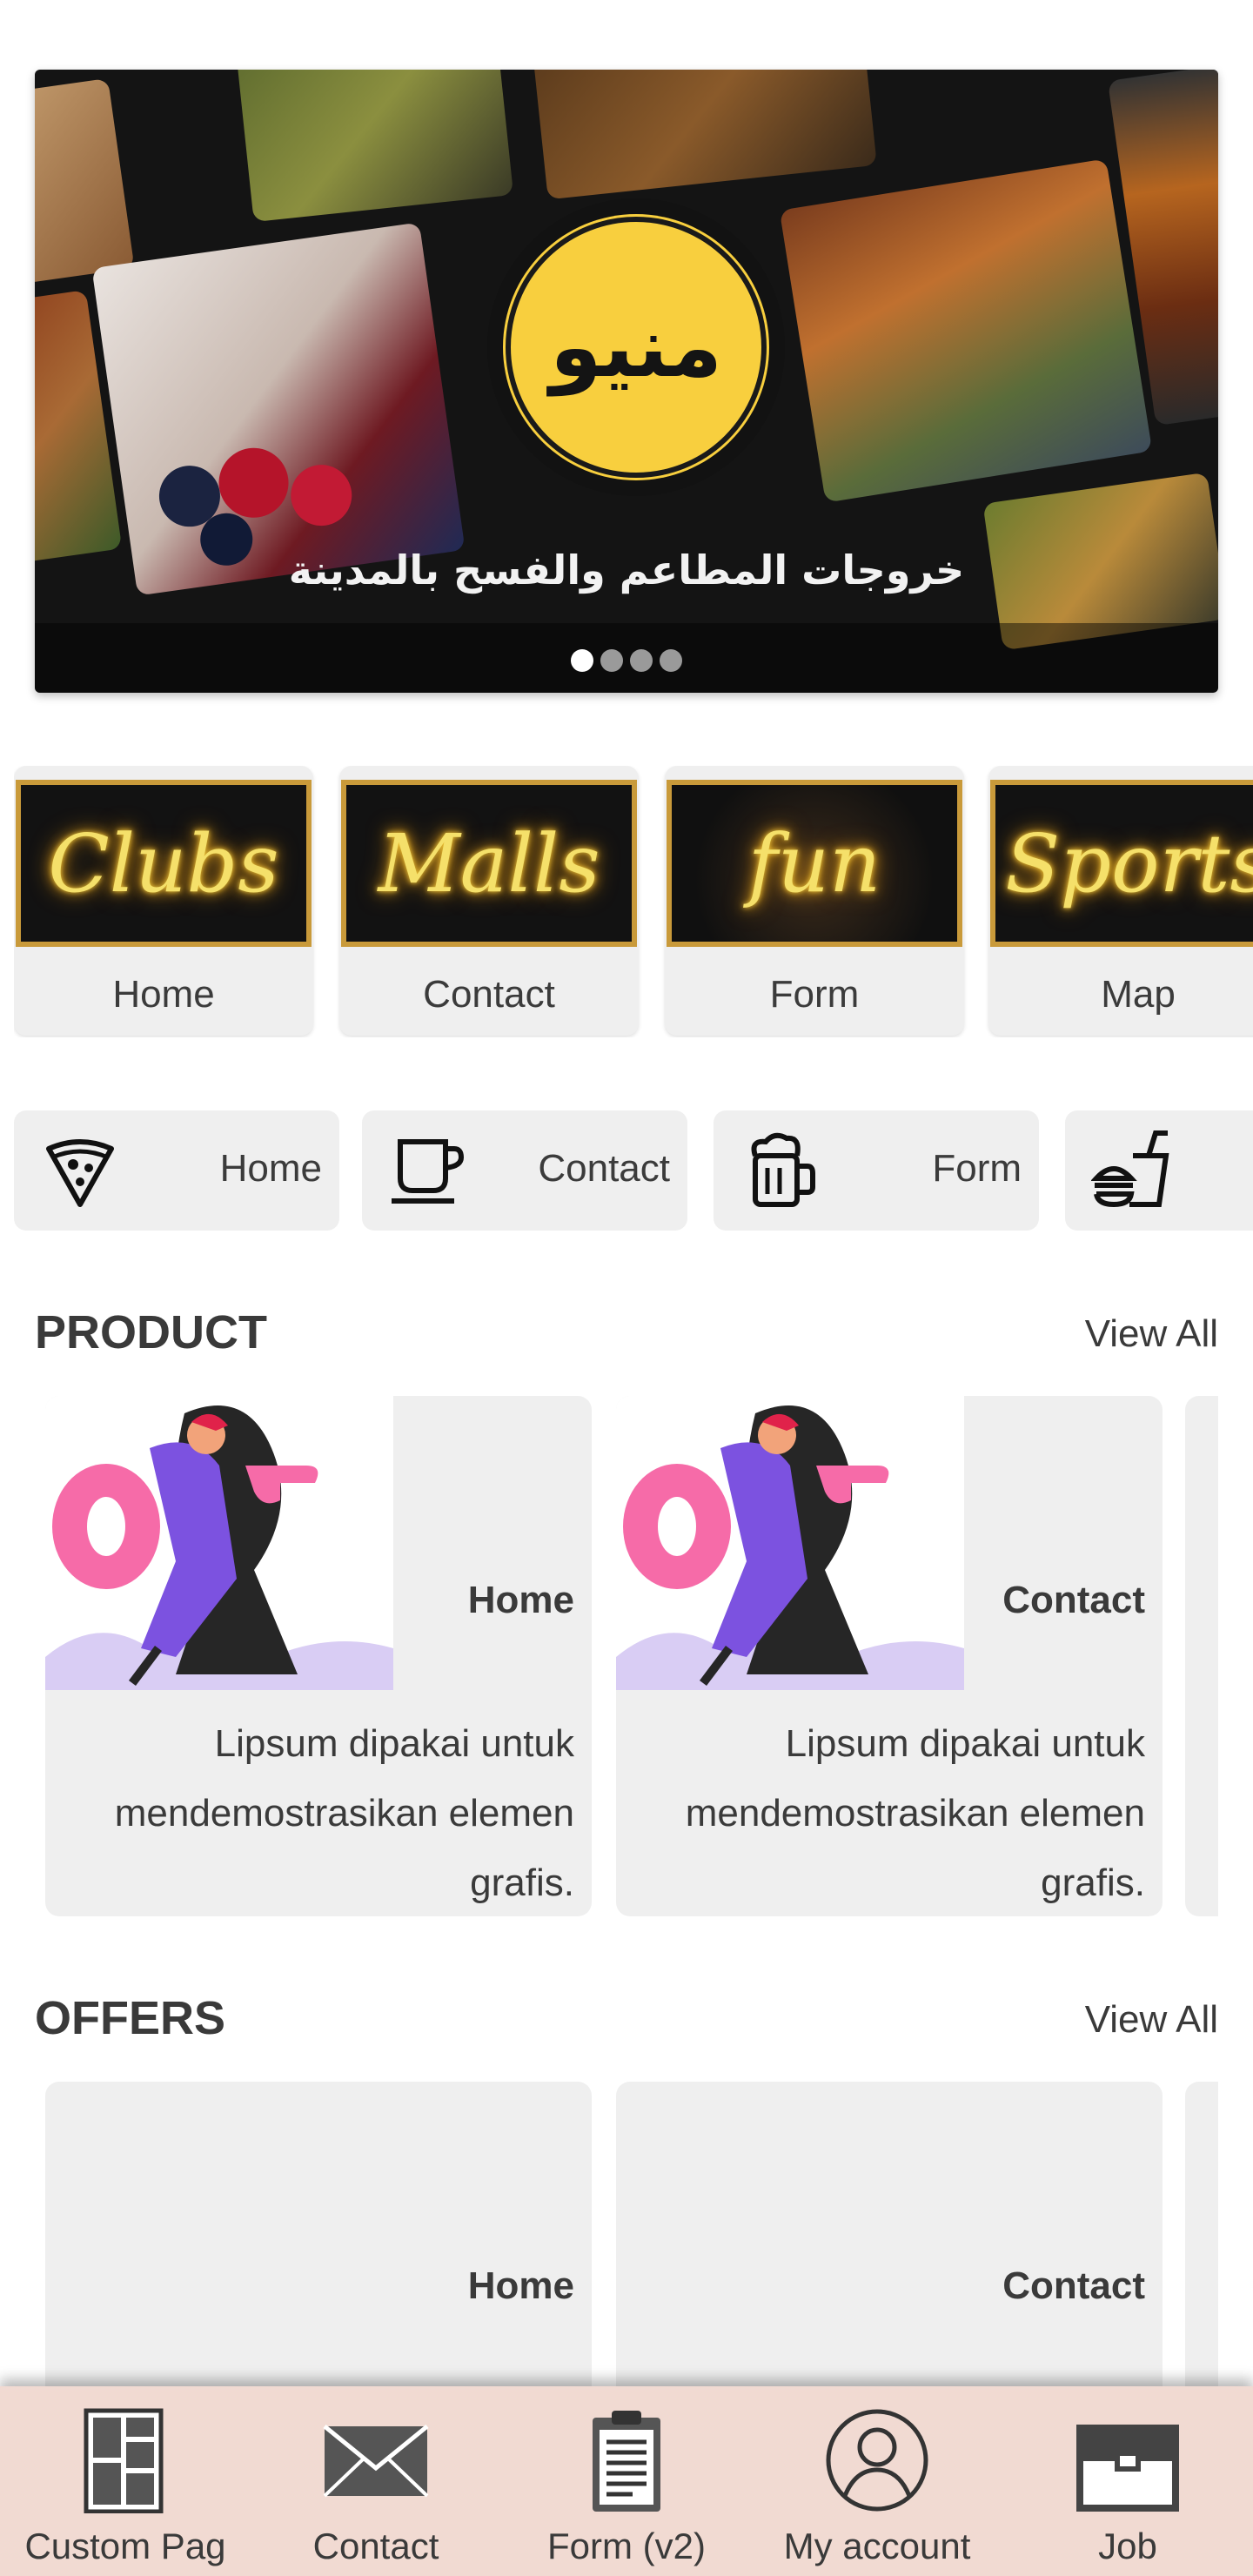 The height and width of the screenshot is (2576, 1253). I want to click on banner-autumn-photo, so click(966, 330).